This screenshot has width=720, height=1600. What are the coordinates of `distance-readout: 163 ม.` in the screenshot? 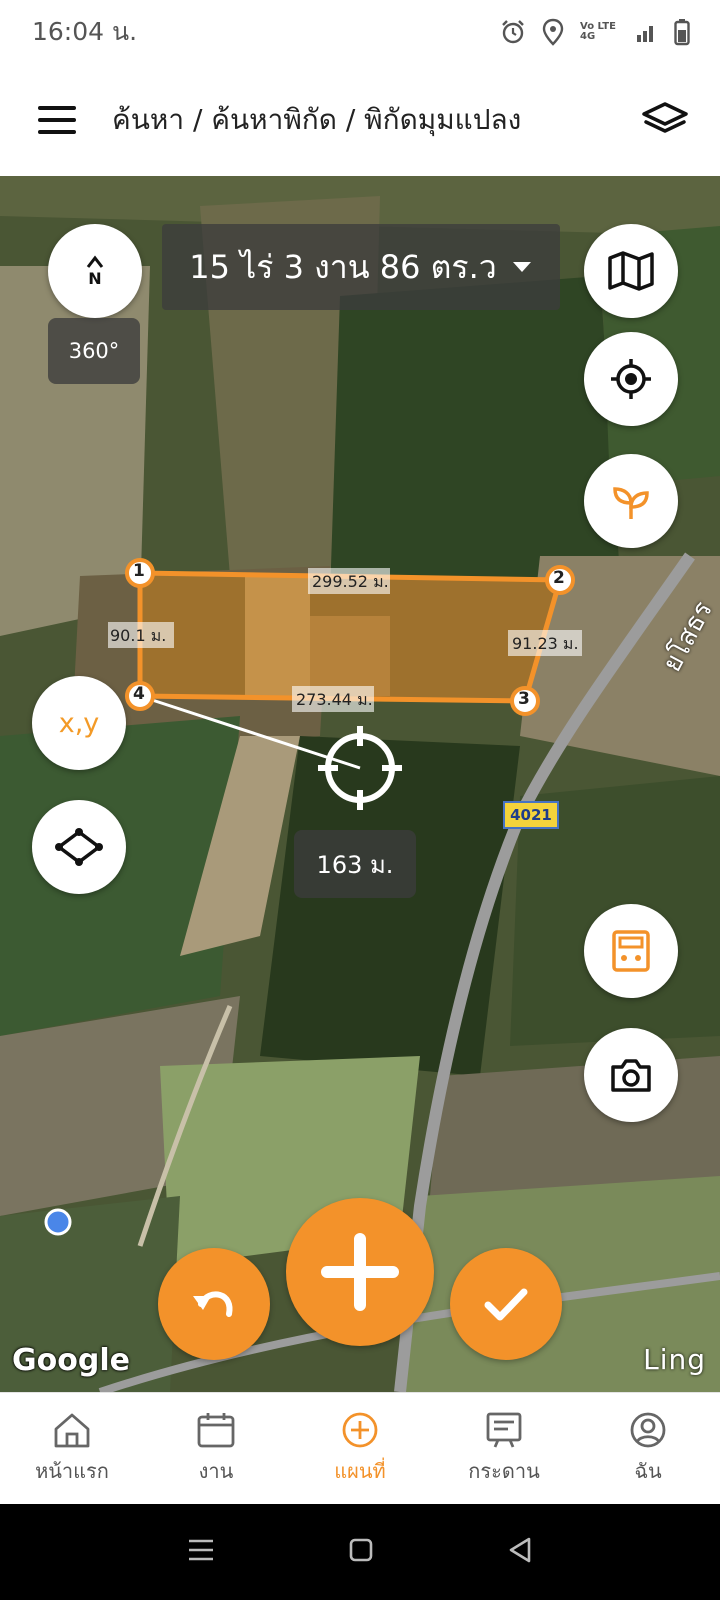 It's located at (355, 864).